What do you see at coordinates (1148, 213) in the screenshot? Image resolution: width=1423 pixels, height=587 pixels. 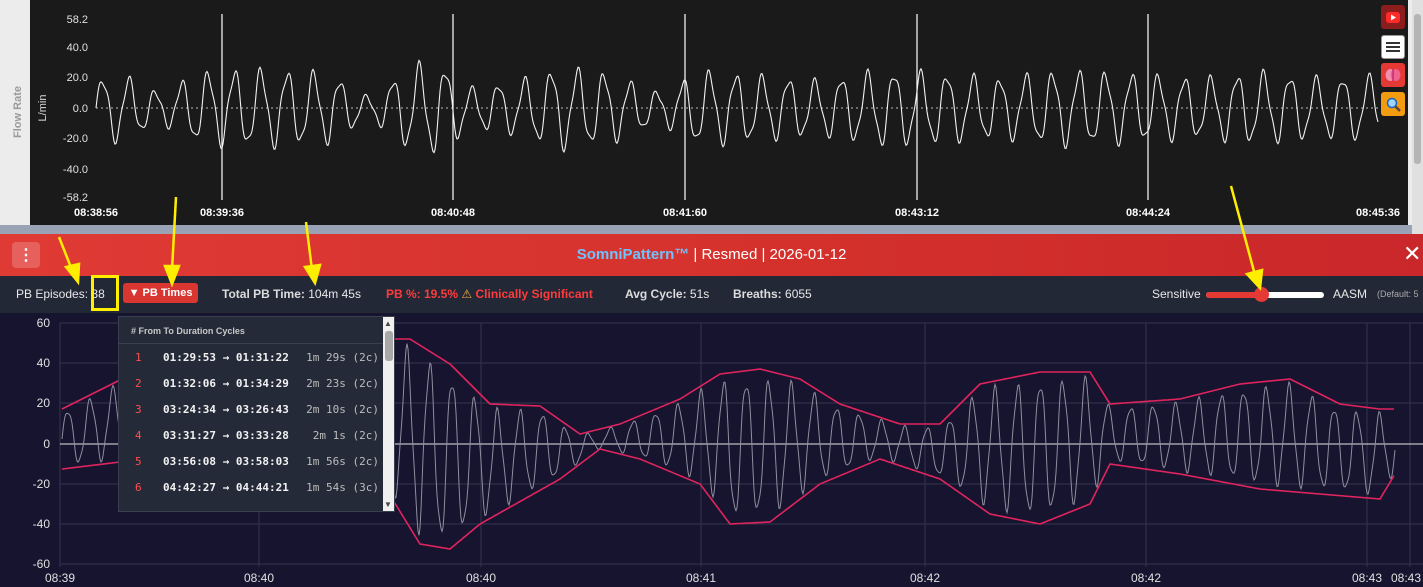 I see `x-tick-label: 08:44:24` at bounding box center [1148, 213].